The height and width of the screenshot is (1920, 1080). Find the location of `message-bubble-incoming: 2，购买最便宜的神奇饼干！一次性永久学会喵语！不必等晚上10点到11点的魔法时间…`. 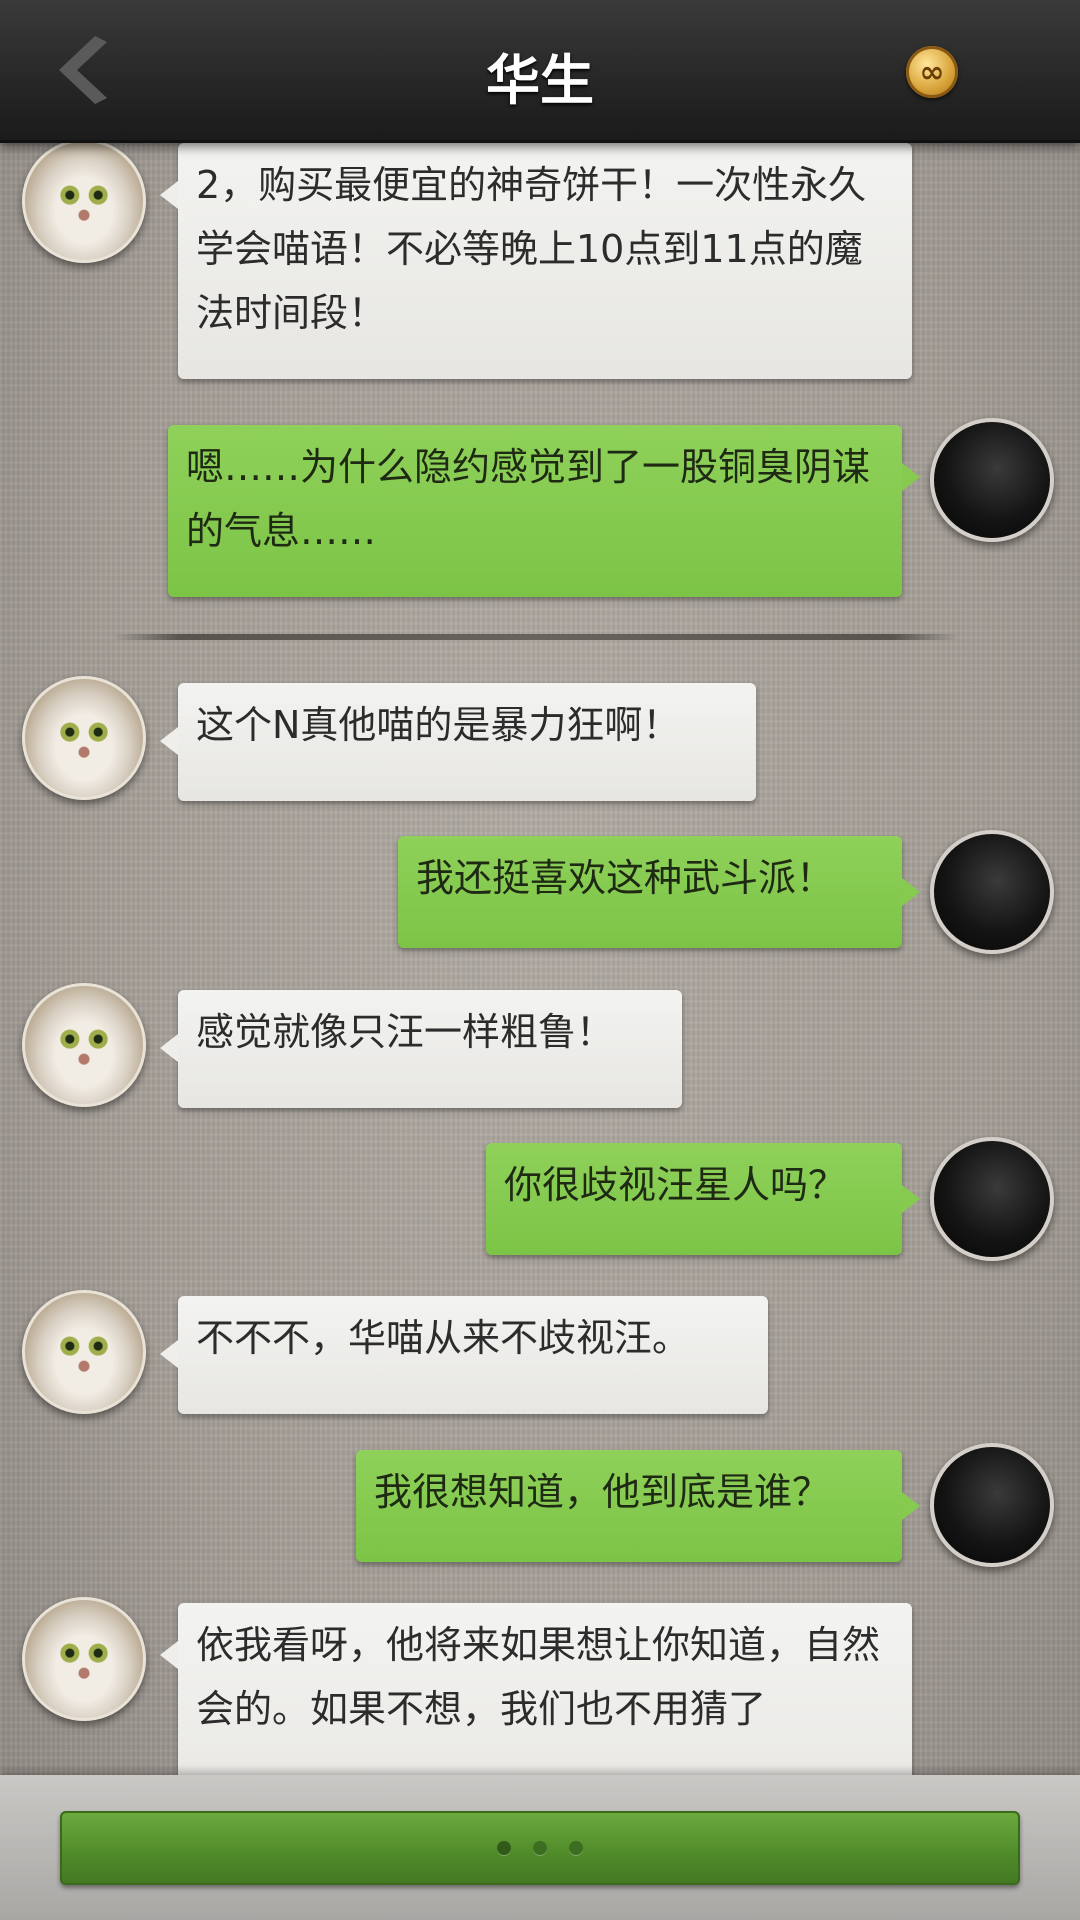

message-bubble-incoming: 2，购买最便宜的神奇饼干！一次性永久学会喵语！不必等晚上10点到11点的魔法时间… is located at coordinates (536, 261).